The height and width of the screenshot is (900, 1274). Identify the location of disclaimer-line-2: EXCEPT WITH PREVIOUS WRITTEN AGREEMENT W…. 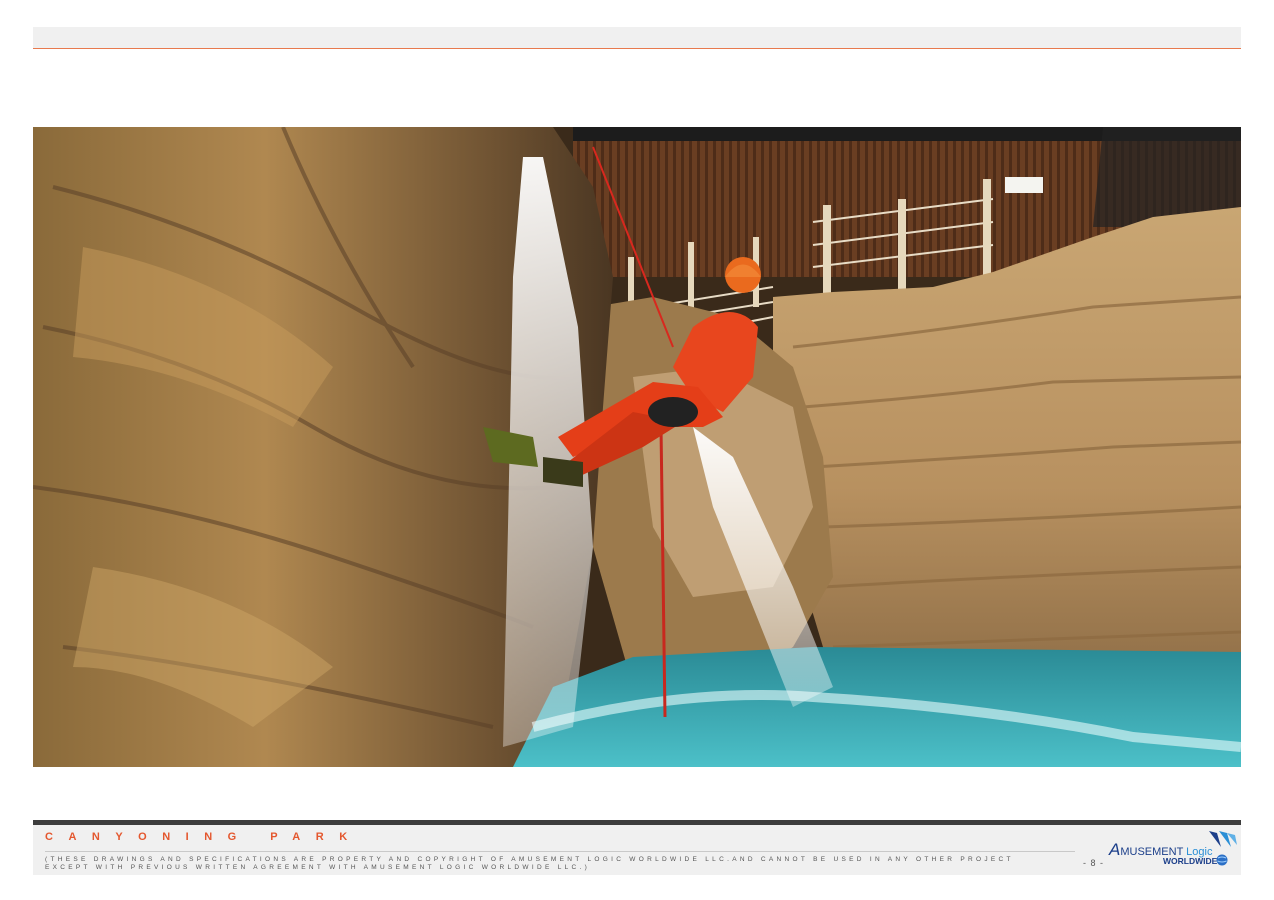
(318, 867).